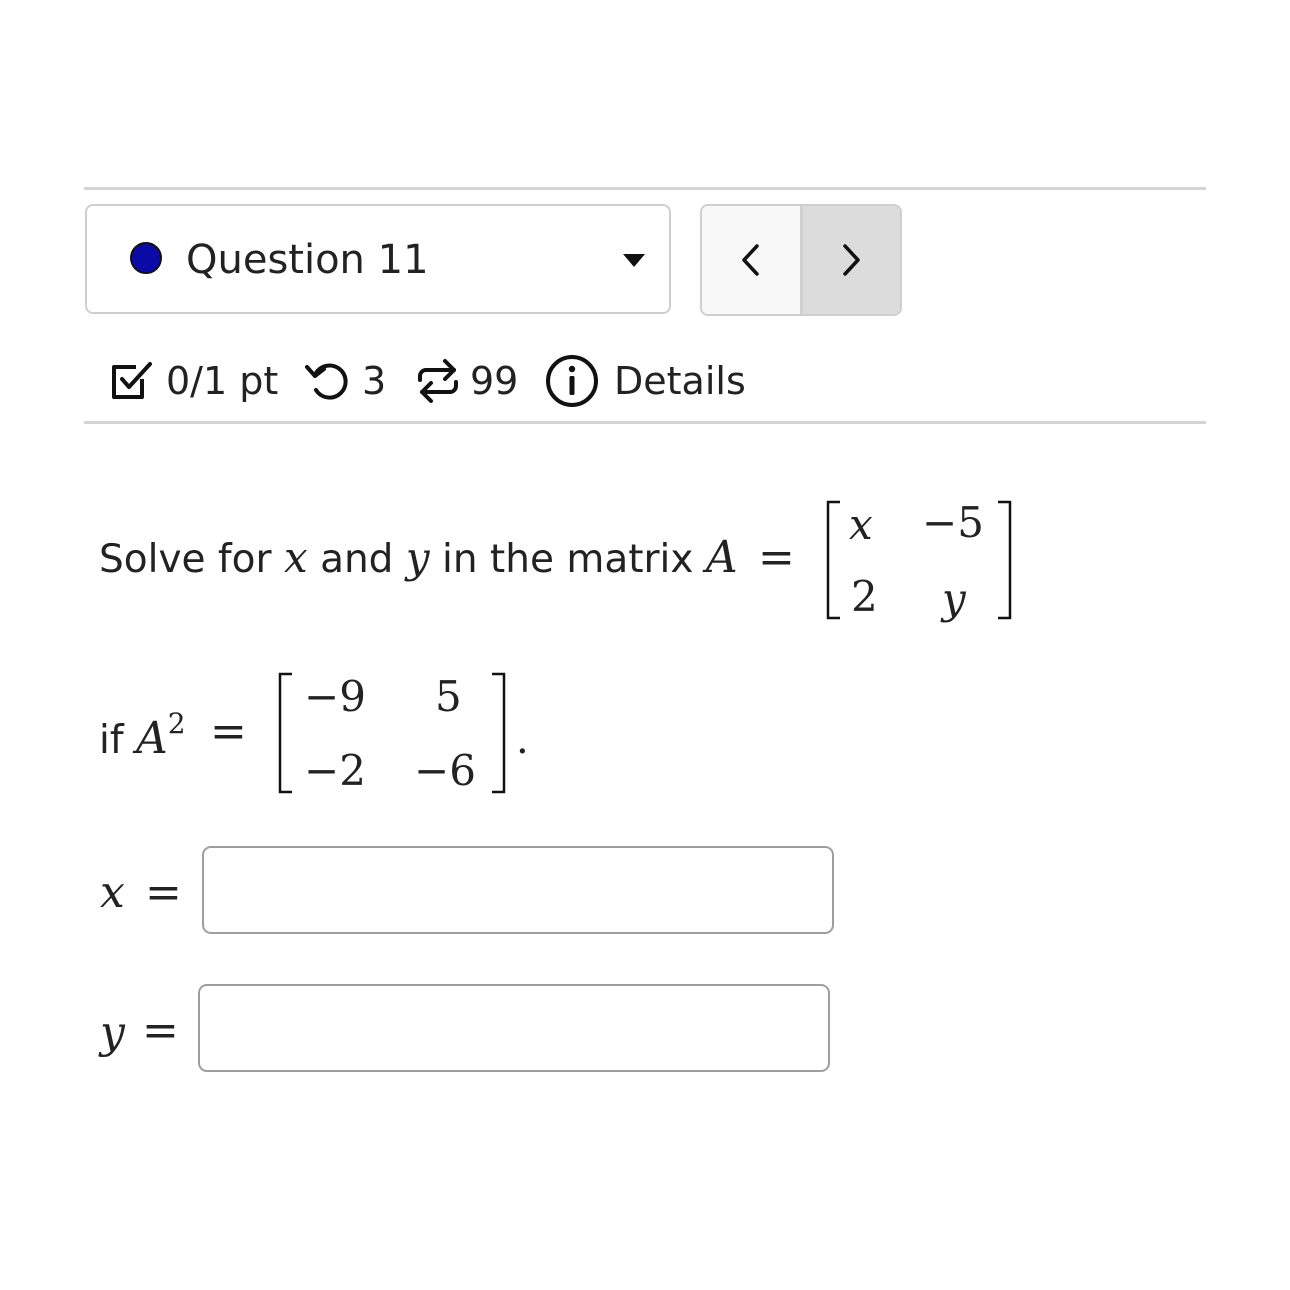 This screenshot has height=1290, width=1290. I want to click on problem-text-solve: Solve for, so click(185, 559).